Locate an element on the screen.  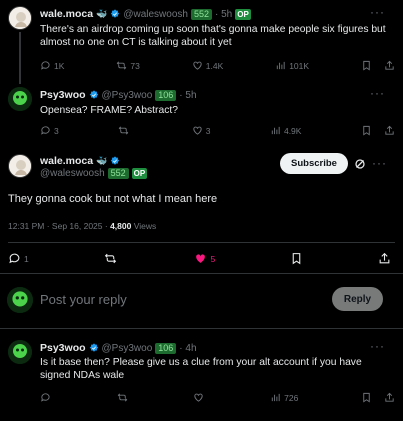
thread-line is located at coordinates (20, 58).